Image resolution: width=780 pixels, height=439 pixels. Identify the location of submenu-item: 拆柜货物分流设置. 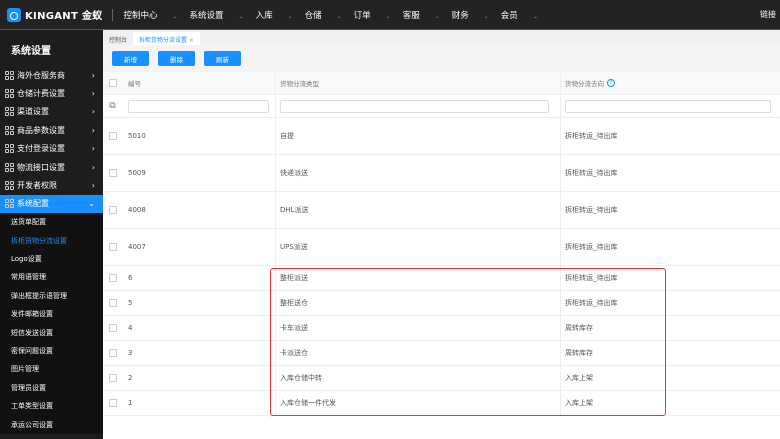
(51, 240).